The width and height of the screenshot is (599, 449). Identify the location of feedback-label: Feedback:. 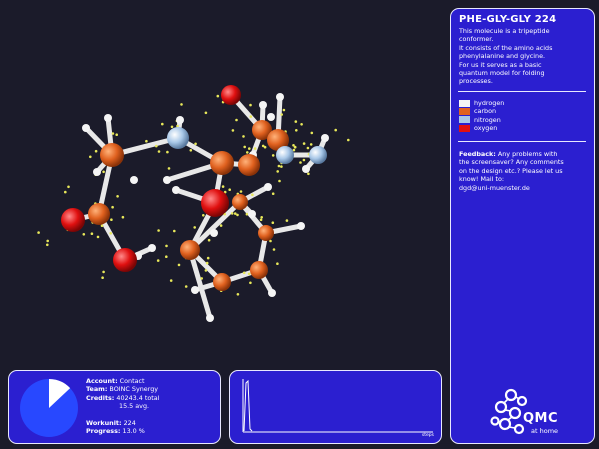
(477, 154).